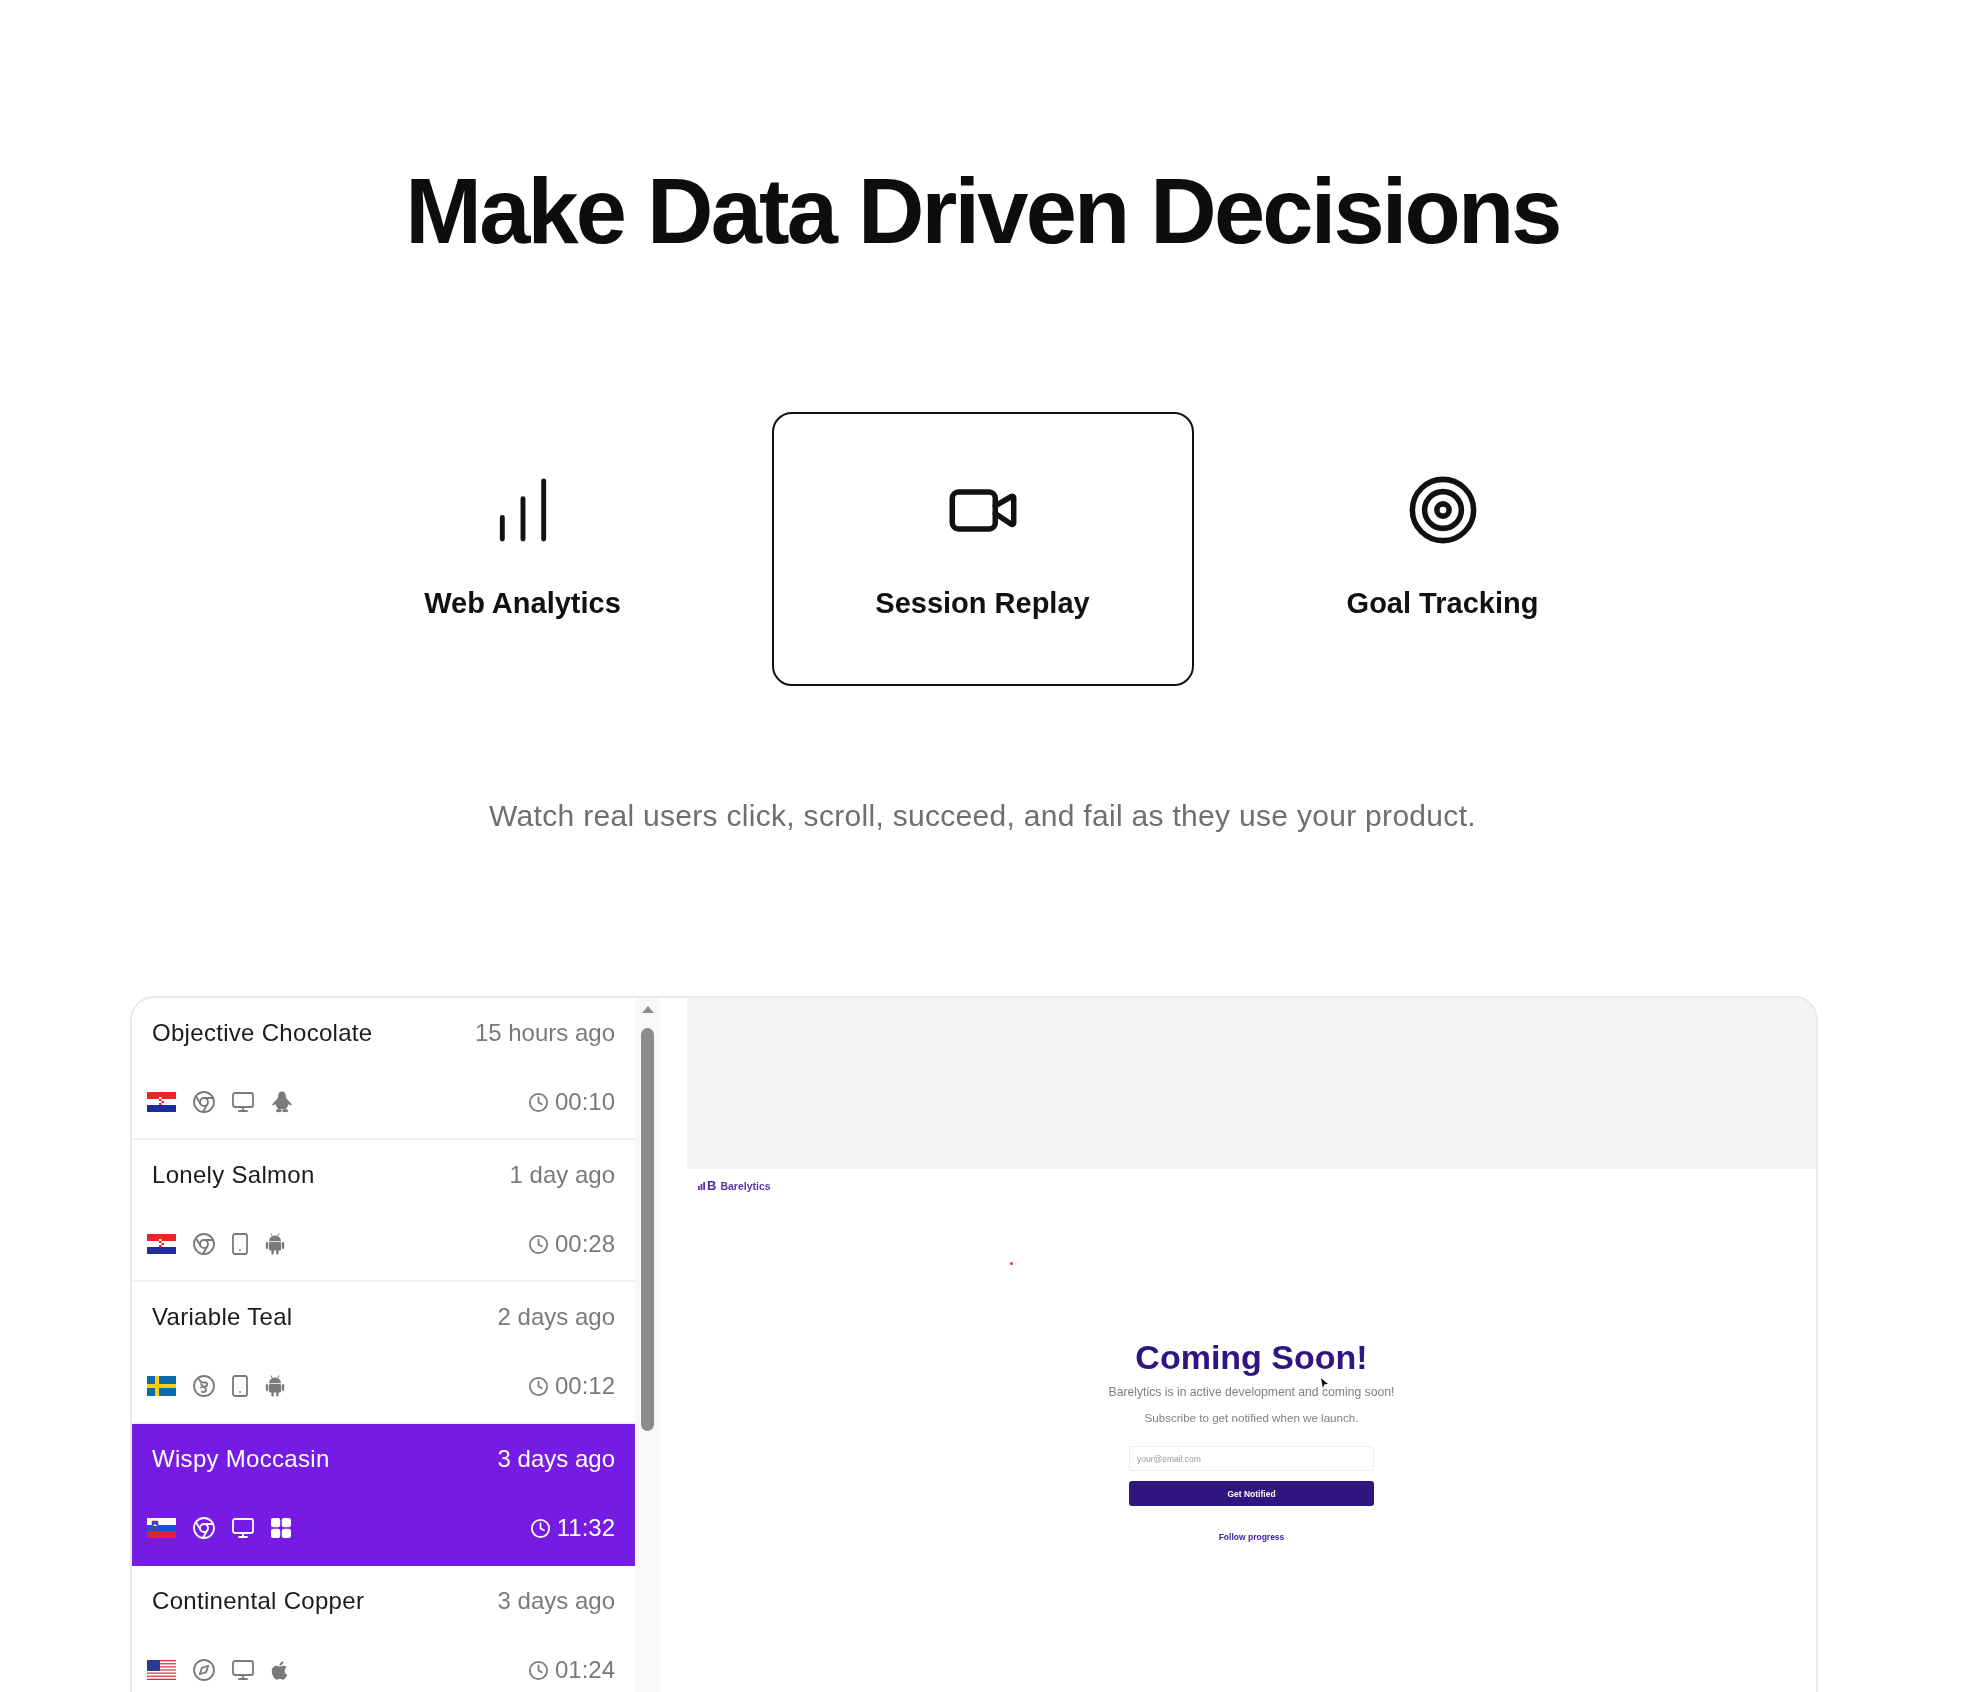 The width and height of the screenshot is (1965, 1692). I want to click on coming-soon-title: Coming Soon!, so click(1251, 1357).